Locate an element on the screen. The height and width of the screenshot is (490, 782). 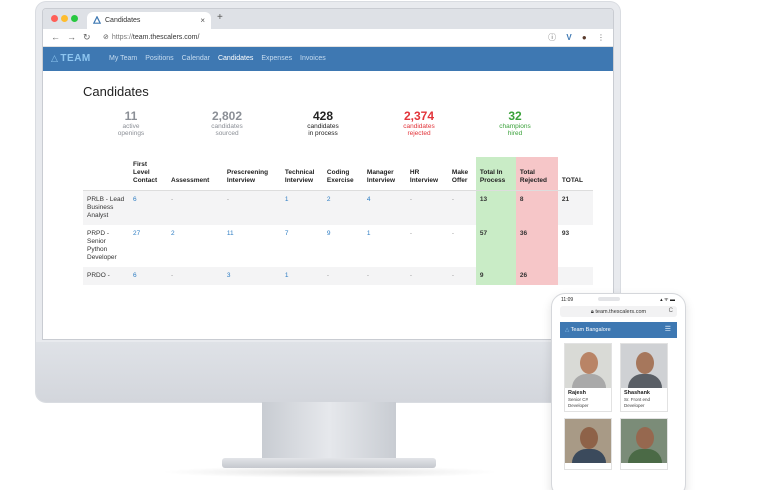
more-menu-icon: ⋮ is located at coordinates (601, 37).